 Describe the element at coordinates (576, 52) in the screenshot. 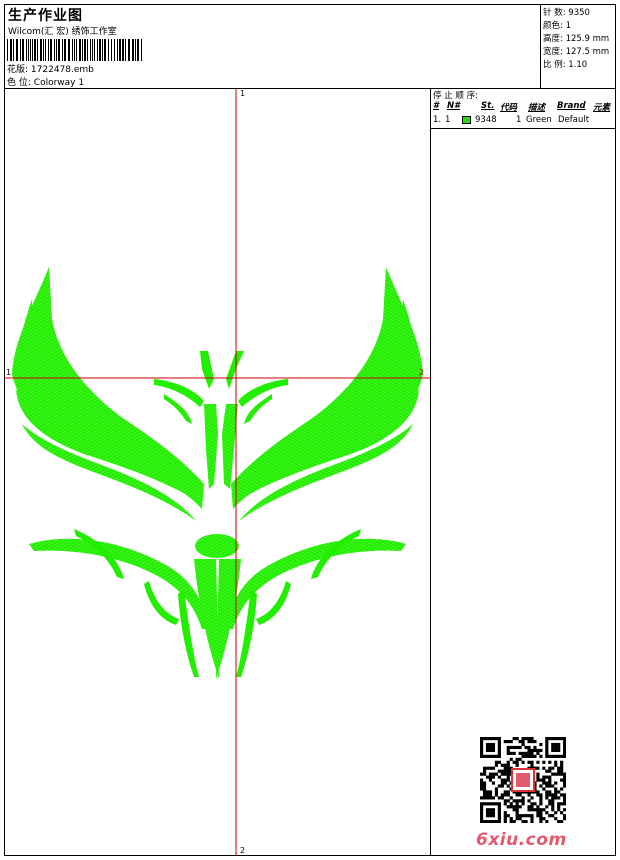

I see `stat-width: 宽度: 127.5 mm` at that location.